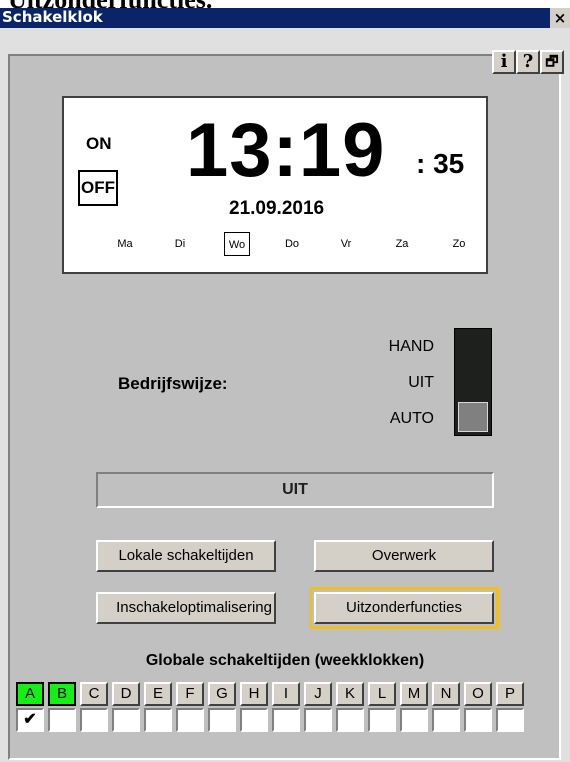 This screenshot has width=570, height=762. What do you see at coordinates (459, 244) in the screenshot?
I see `day-zo: Zo` at bounding box center [459, 244].